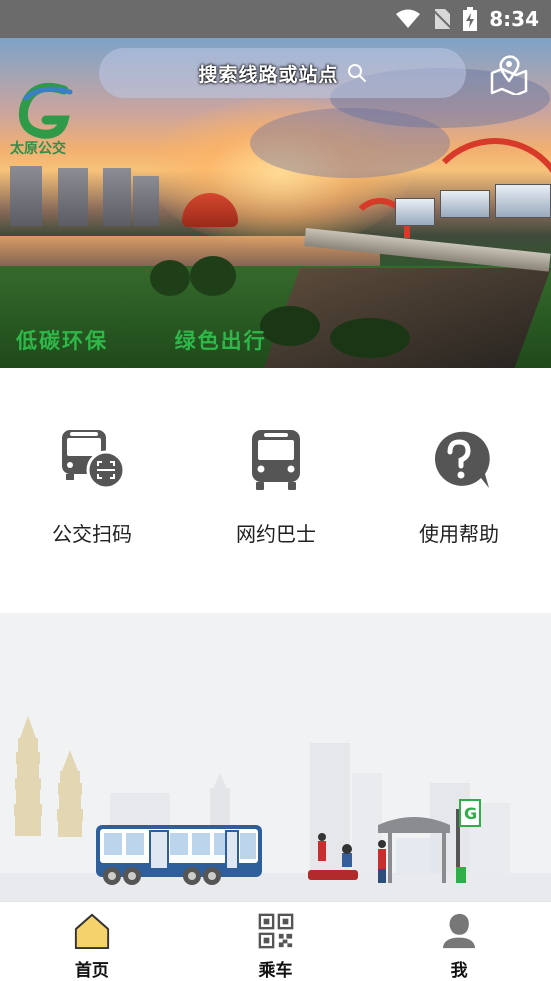 The image size is (551, 981). Describe the element at coordinates (275, 931) in the screenshot. I see `qr-code-icon` at that location.